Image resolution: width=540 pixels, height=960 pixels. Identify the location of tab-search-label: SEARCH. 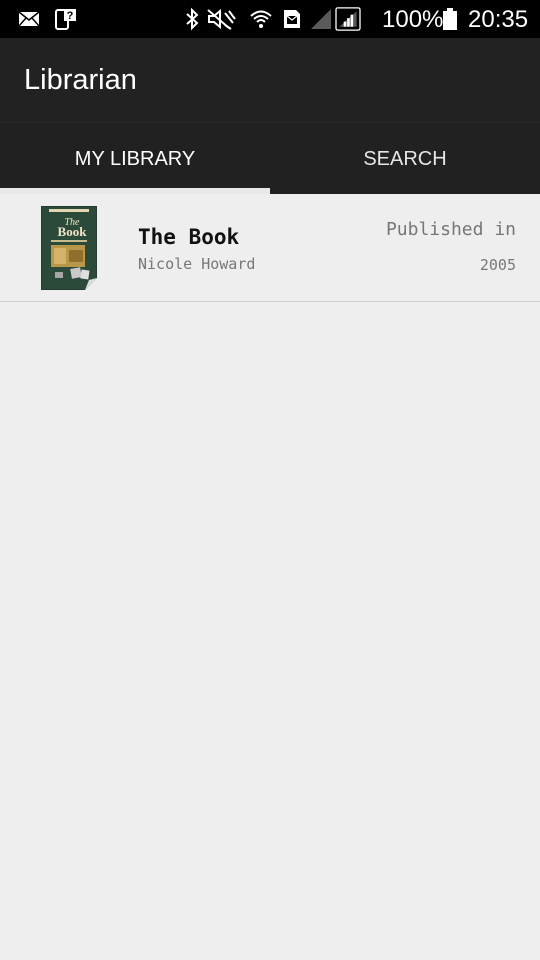
(405, 159).